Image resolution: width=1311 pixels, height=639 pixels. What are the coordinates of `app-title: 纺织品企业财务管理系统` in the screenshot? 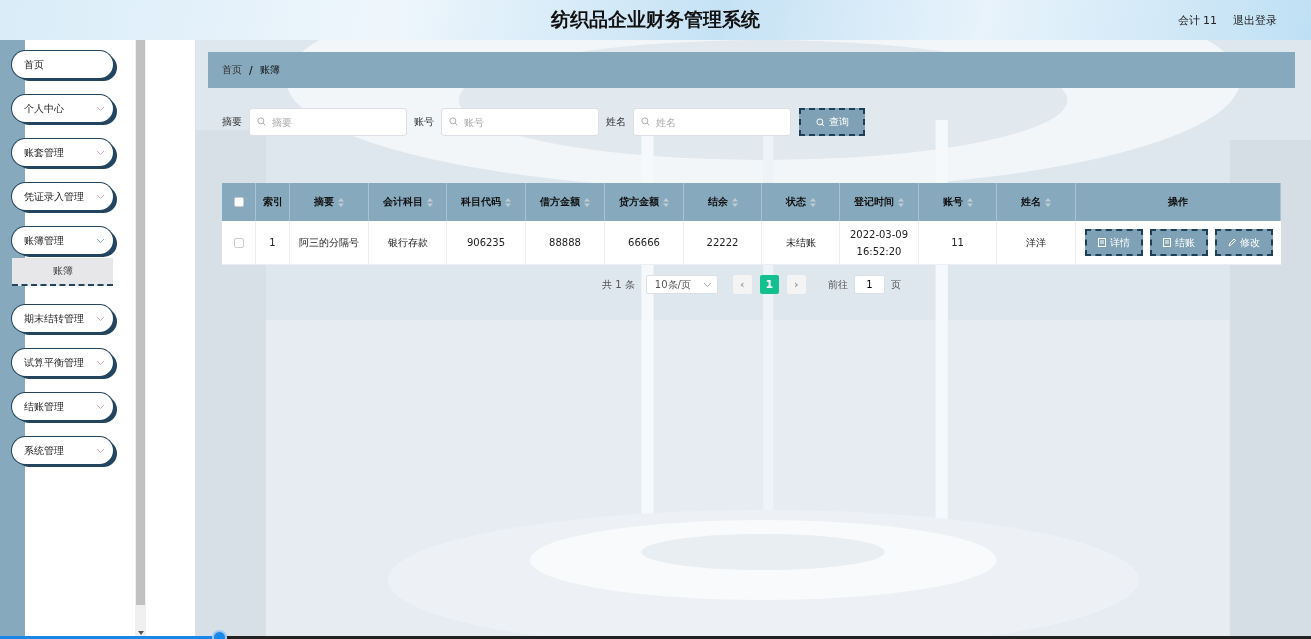 It's located at (655, 19).